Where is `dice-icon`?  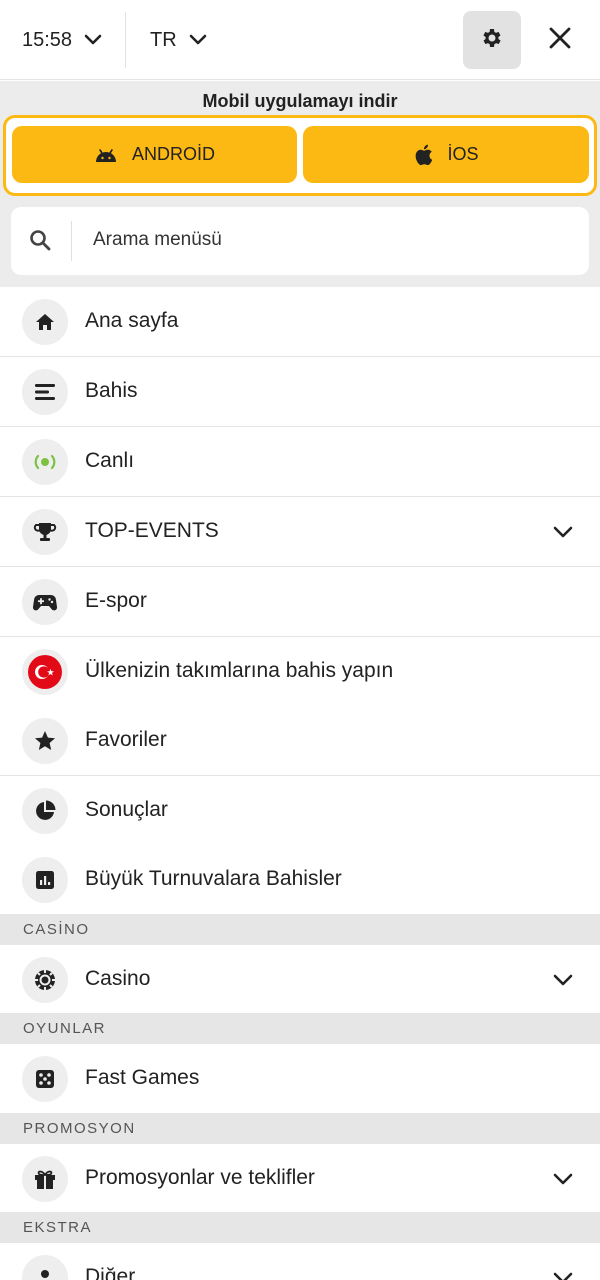 dice-icon is located at coordinates (45, 1079).